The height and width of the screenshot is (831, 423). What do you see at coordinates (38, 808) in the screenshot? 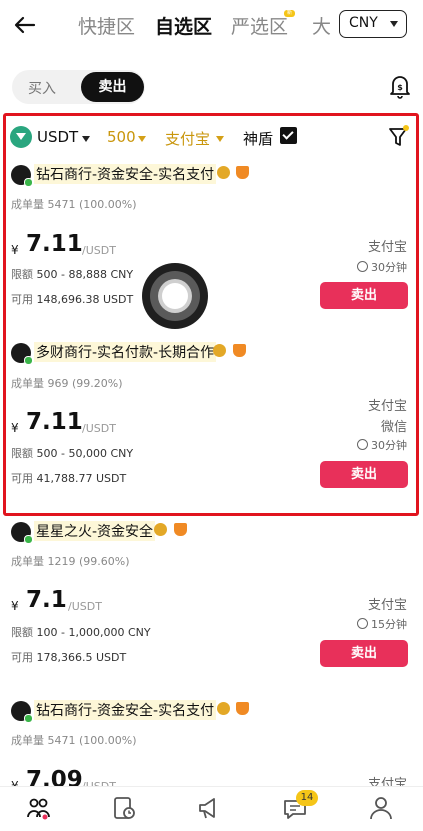
I see `p2p-icon` at bounding box center [38, 808].